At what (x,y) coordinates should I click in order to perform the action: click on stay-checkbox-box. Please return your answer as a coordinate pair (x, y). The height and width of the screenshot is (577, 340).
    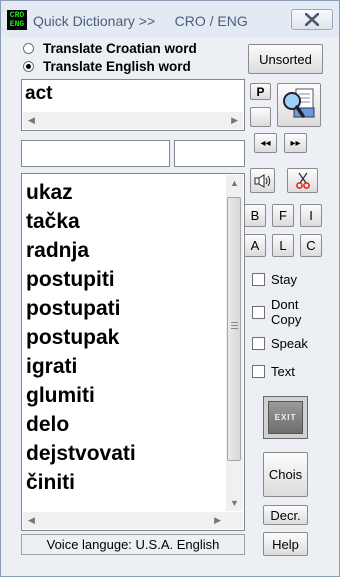
    Looking at the image, I should click on (258, 279).